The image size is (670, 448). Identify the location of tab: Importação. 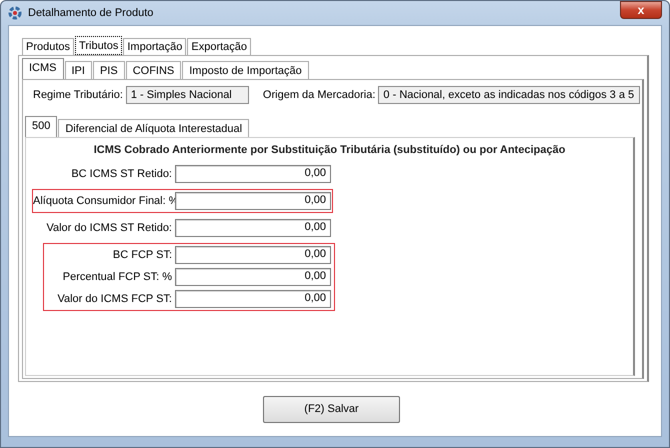
(154, 46).